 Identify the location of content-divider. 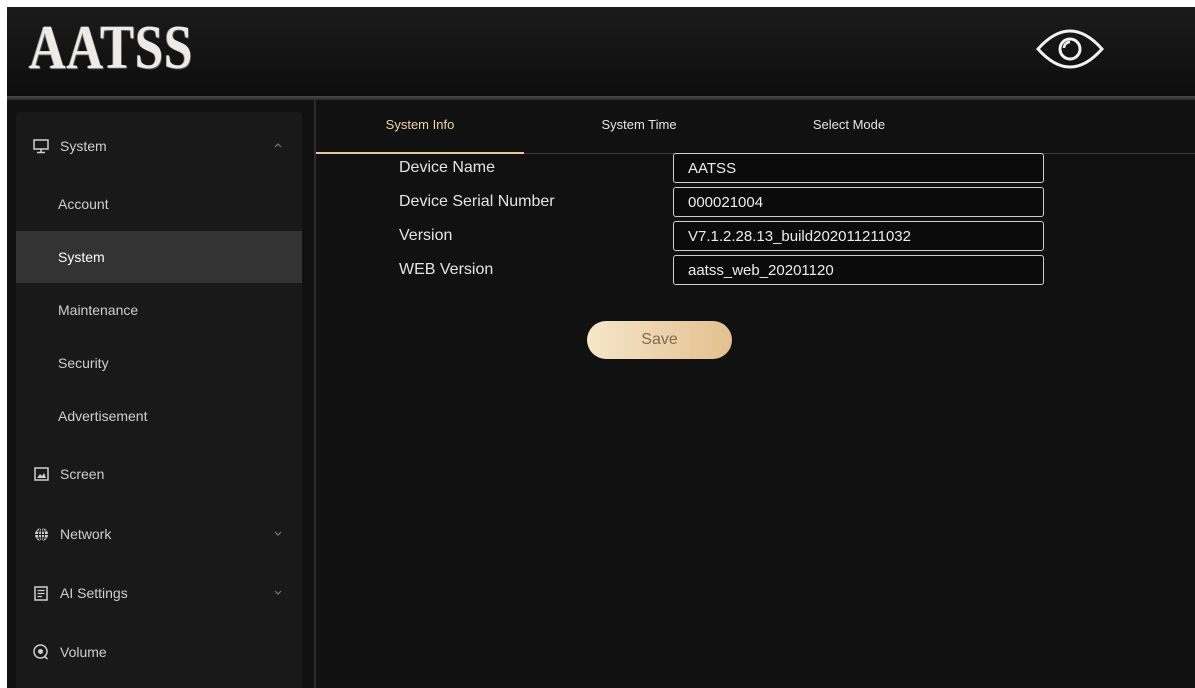
(315, 394).